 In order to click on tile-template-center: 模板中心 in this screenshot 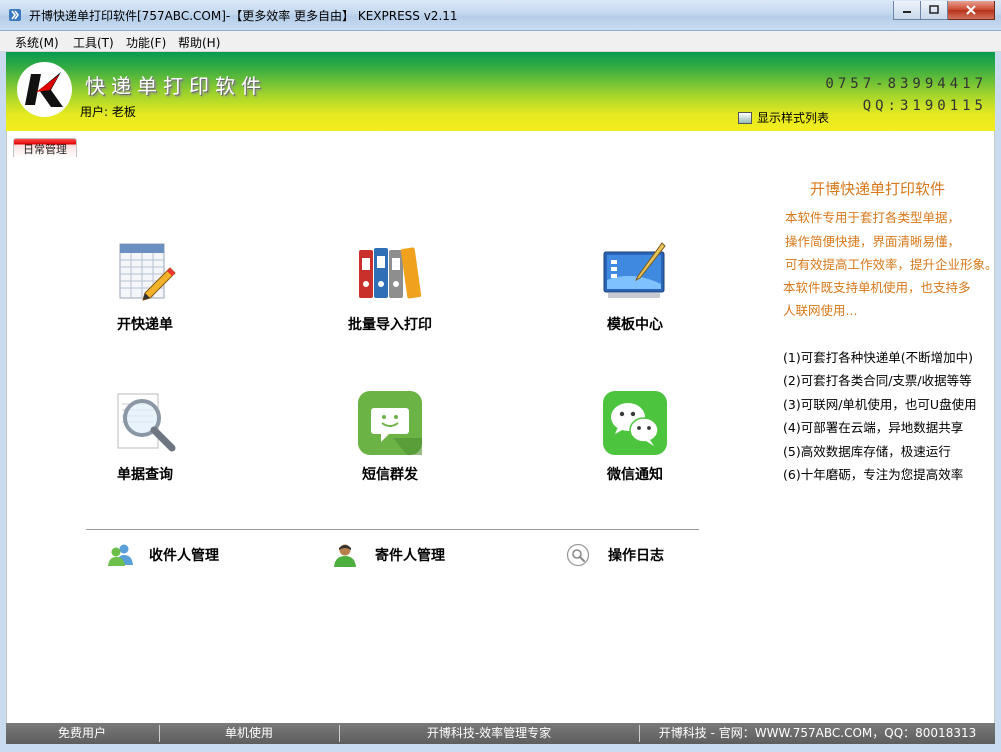, I will do `click(635, 287)`.